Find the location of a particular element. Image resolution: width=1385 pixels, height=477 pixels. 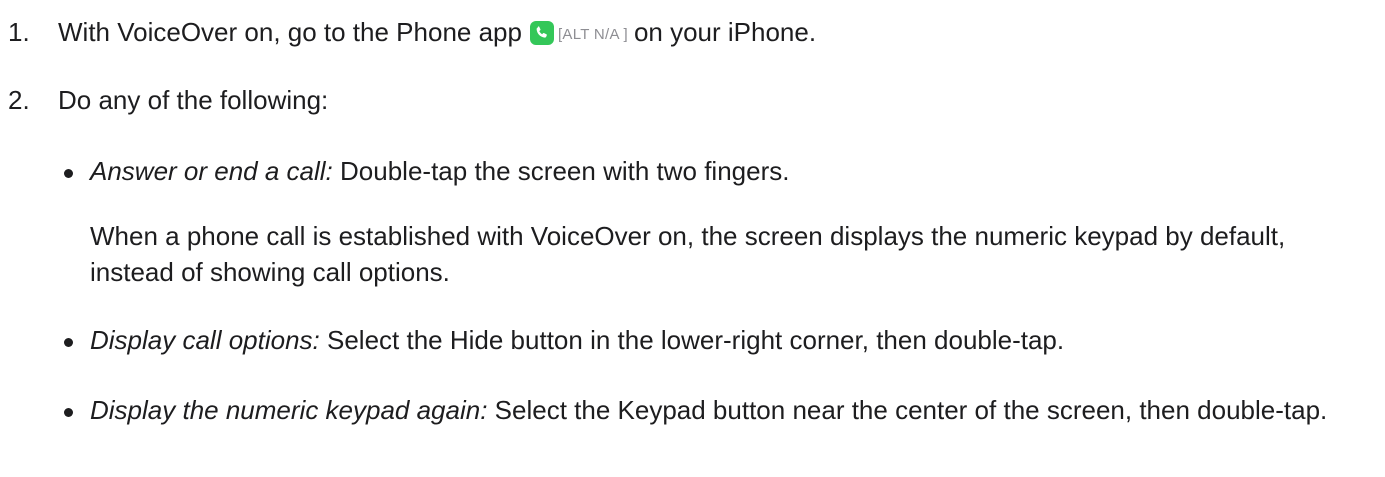

bullet-description: Double-tap the screen with two fingers. is located at coordinates (561, 171).